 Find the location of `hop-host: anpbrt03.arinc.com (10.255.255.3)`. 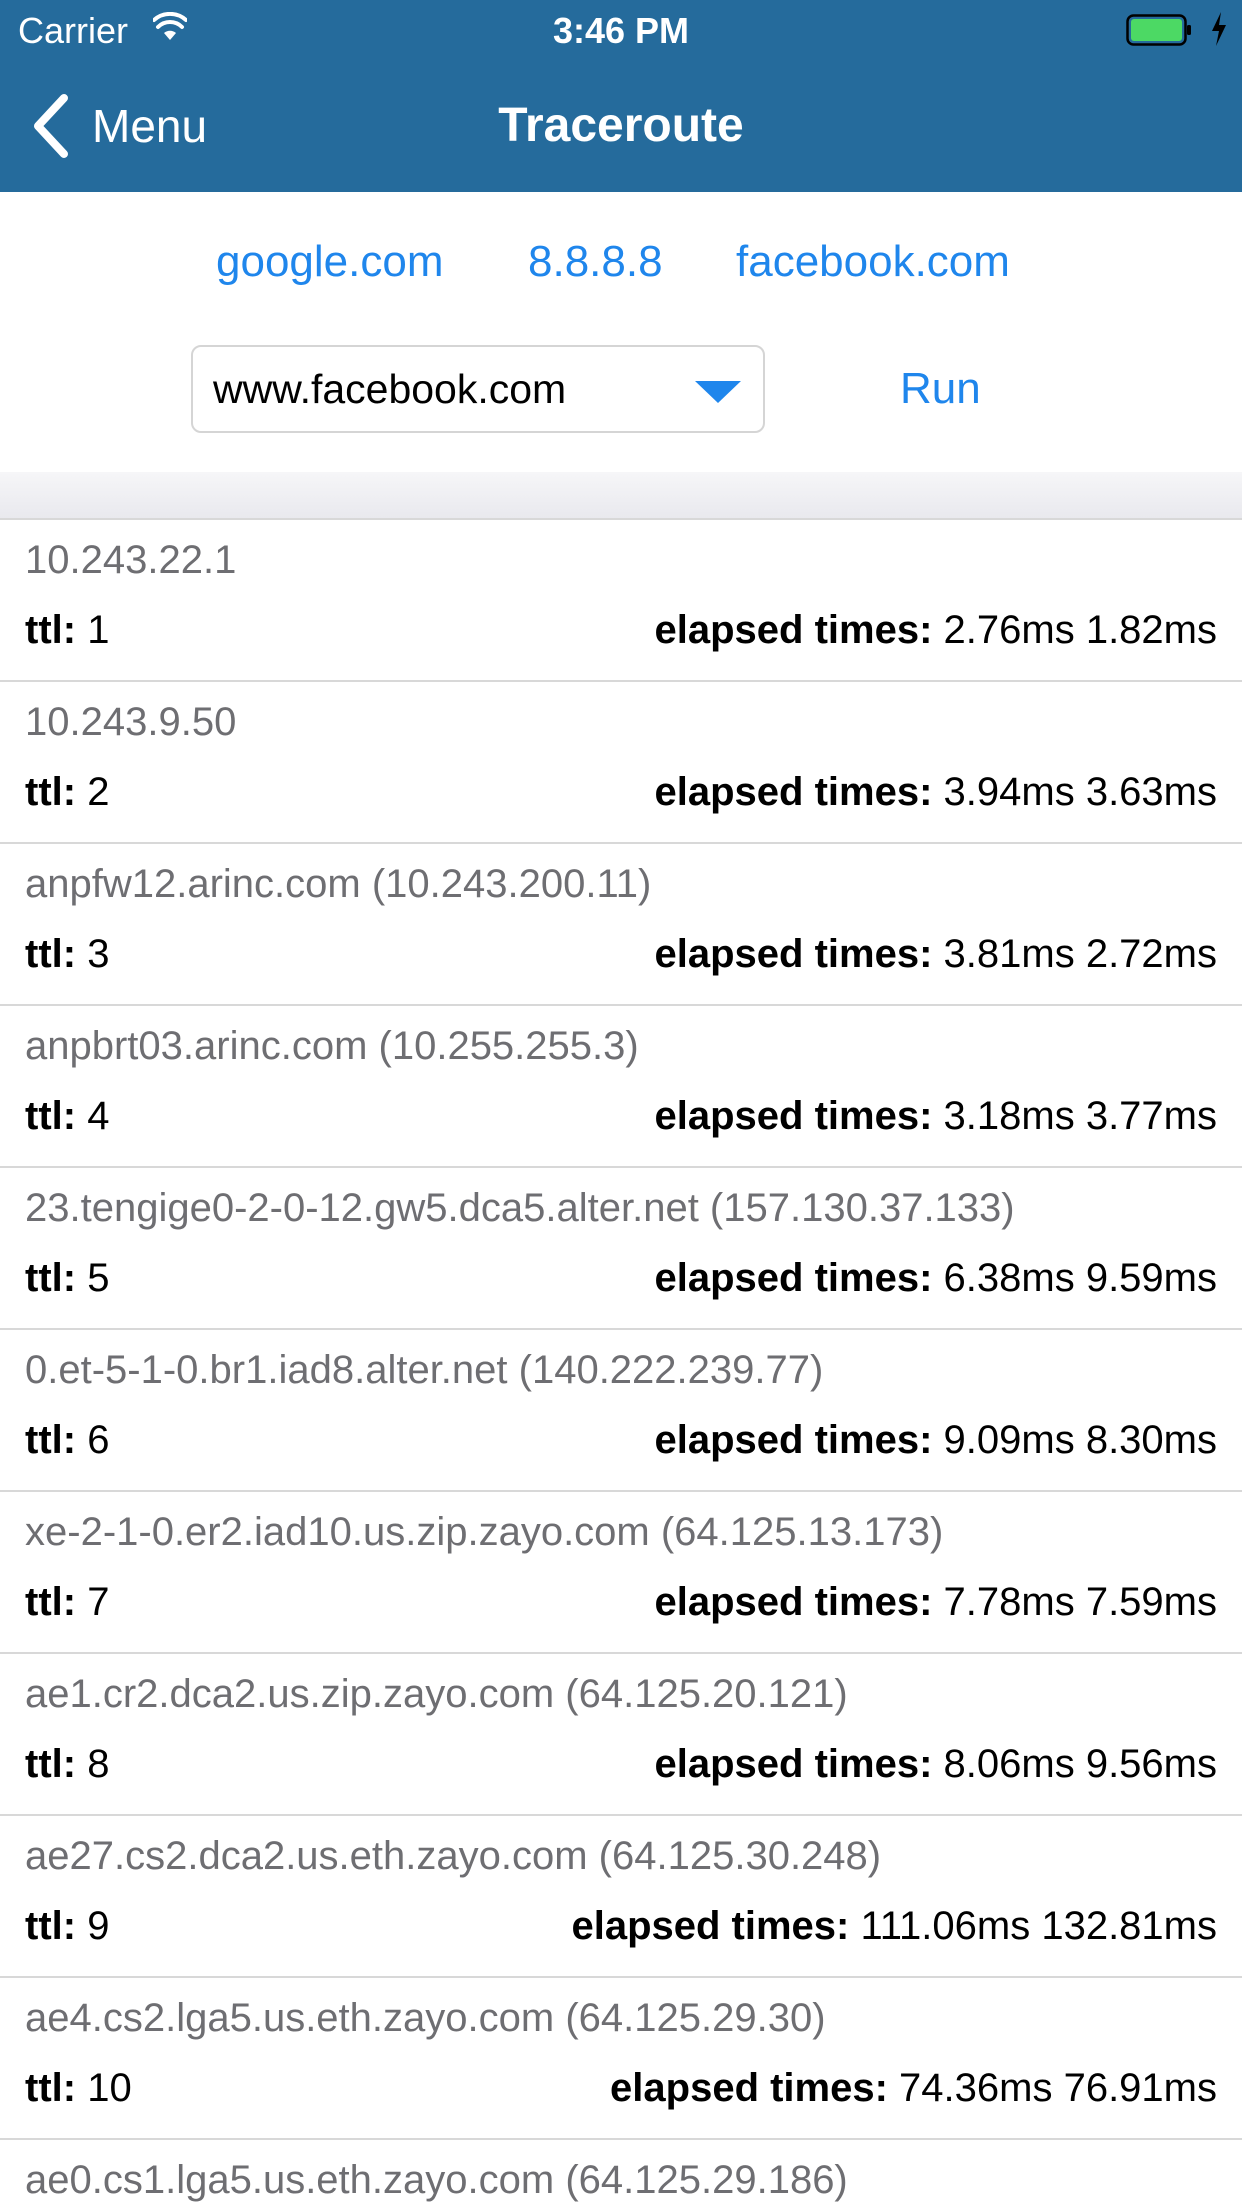

hop-host: anpbrt03.arinc.com (10.255.255.3) is located at coordinates (332, 1046).